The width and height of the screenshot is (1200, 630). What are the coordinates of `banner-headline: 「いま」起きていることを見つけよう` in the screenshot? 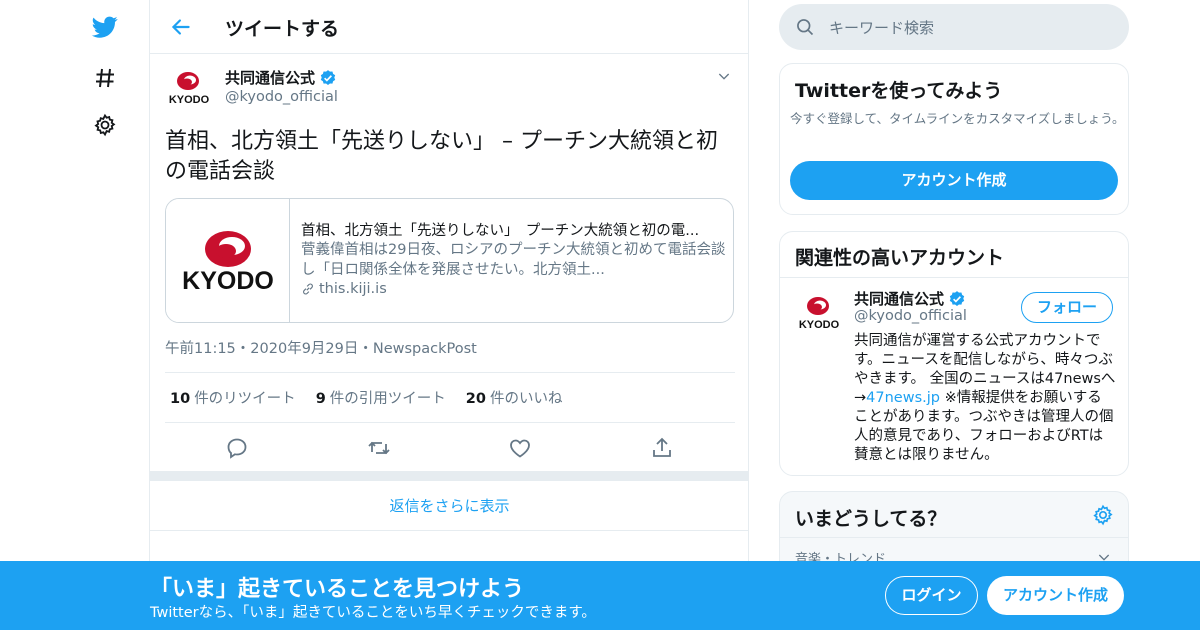 It's located at (337, 589).